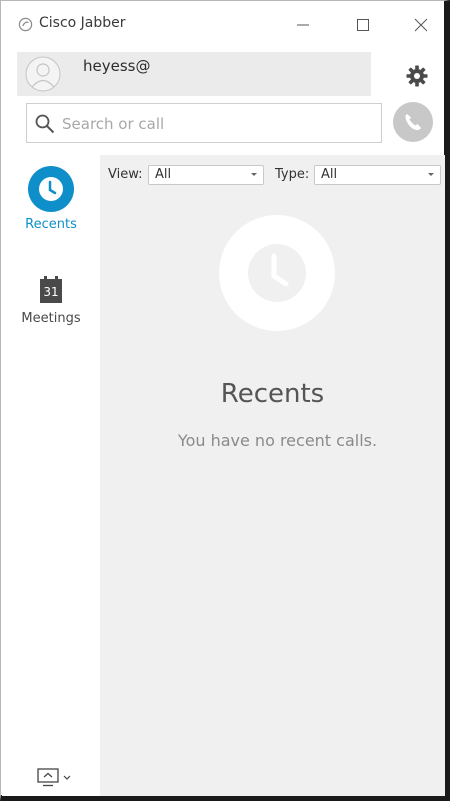 This screenshot has width=450, height=801. I want to click on calendar-ring-left, so click(45, 278).